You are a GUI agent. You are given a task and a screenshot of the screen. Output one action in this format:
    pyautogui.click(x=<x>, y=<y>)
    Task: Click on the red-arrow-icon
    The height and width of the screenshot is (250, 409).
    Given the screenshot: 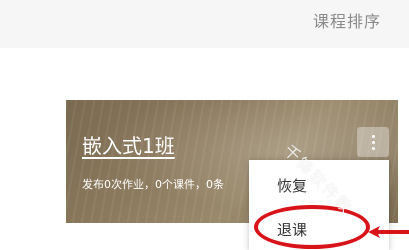 What is the action you would take?
    pyautogui.click(x=388, y=232)
    